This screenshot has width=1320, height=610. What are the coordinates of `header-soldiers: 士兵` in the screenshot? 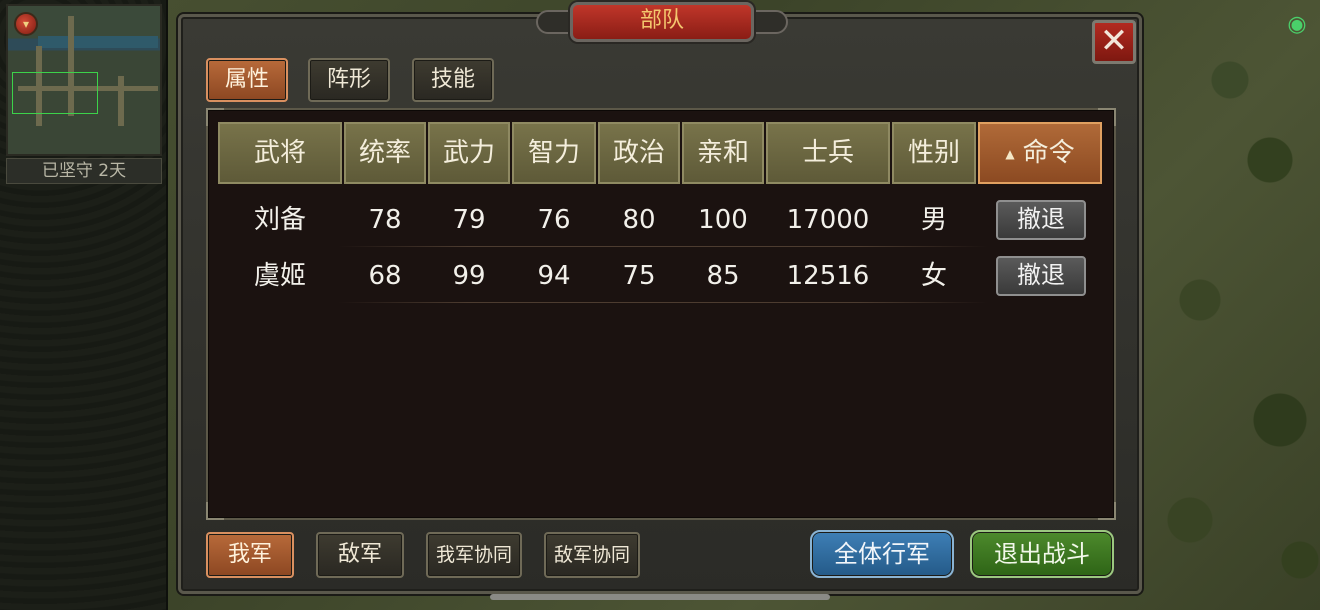 It's located at (828, 153).